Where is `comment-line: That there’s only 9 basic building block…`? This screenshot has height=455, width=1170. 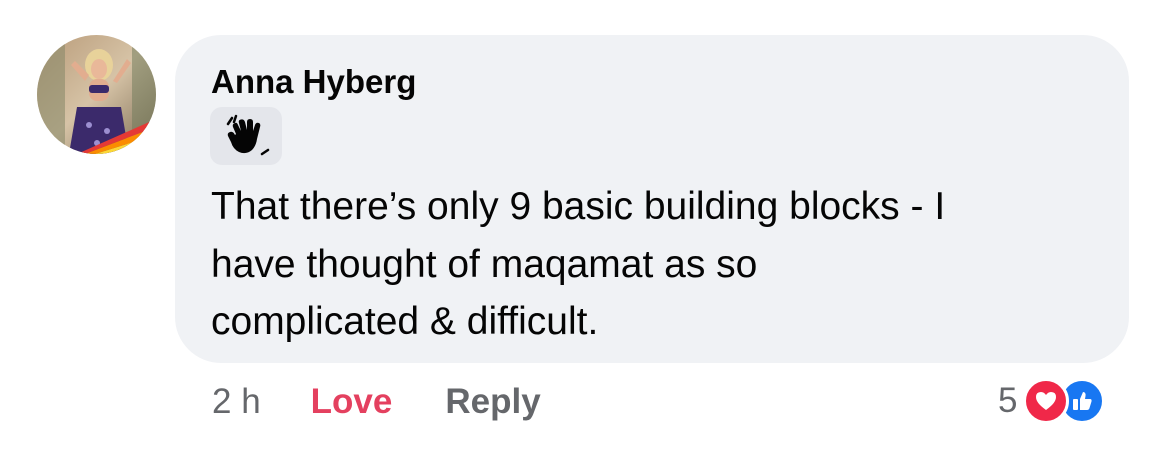
comment-line: That there’s only 9 basic building block… is located at coordinates (578, 206).